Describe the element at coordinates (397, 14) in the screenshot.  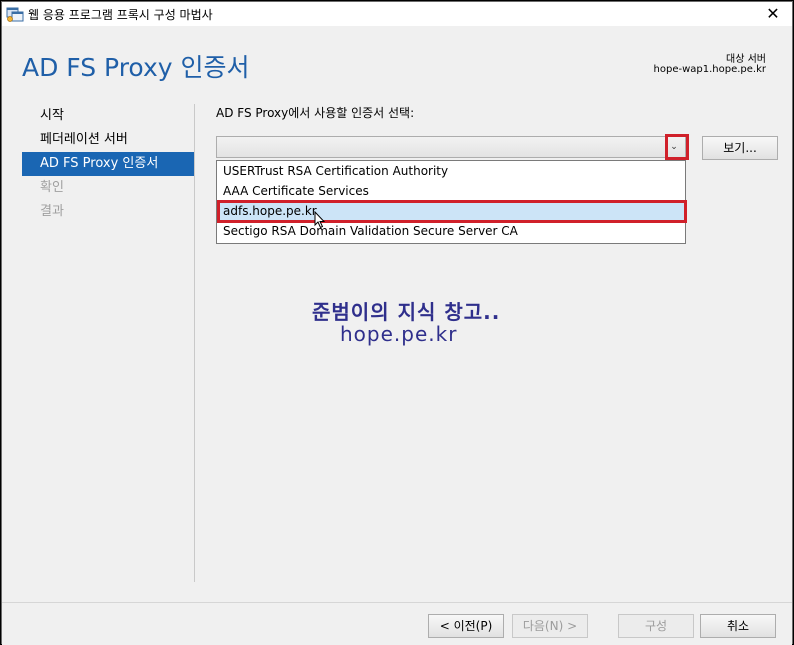
I see `title-bar: 웹 응용 프로그램 프록시 구성 마법사 ✕` at that location.